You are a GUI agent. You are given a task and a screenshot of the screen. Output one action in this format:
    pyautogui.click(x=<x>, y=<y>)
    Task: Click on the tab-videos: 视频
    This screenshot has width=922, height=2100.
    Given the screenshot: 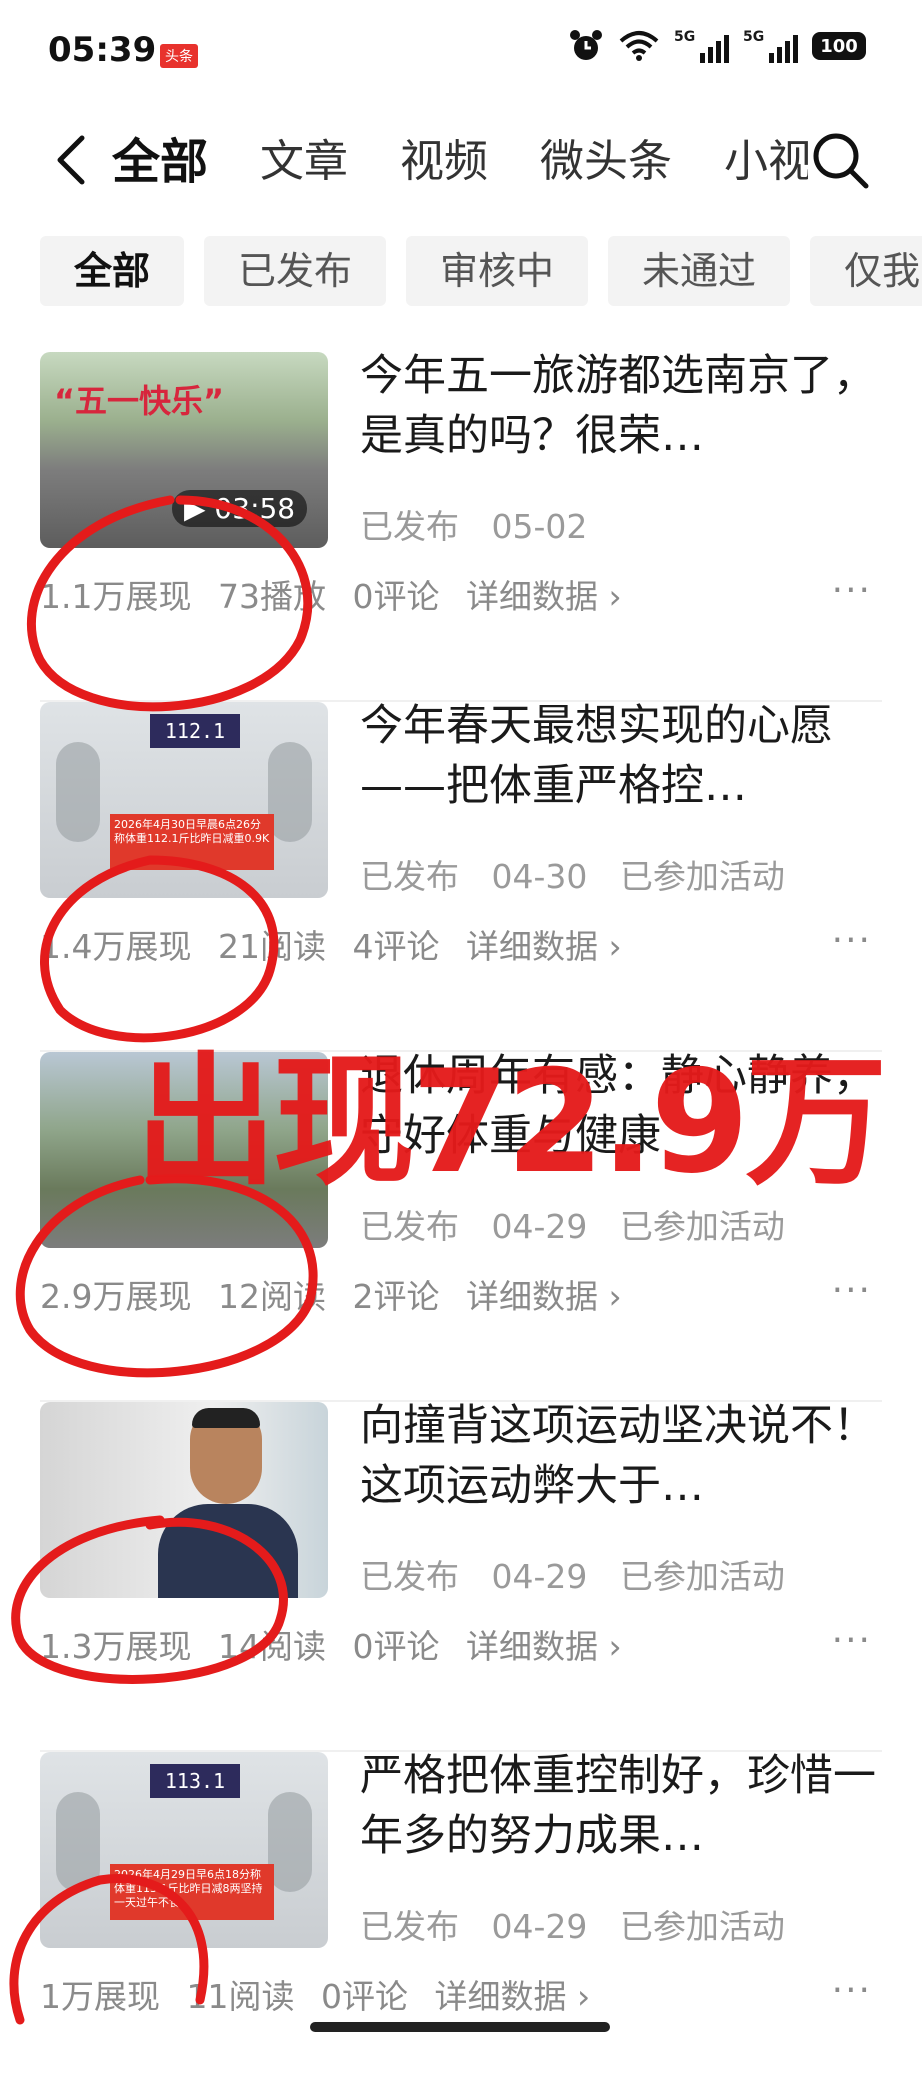 What is the action you would take?
    pyautogui.click(x=444, y=162)
    